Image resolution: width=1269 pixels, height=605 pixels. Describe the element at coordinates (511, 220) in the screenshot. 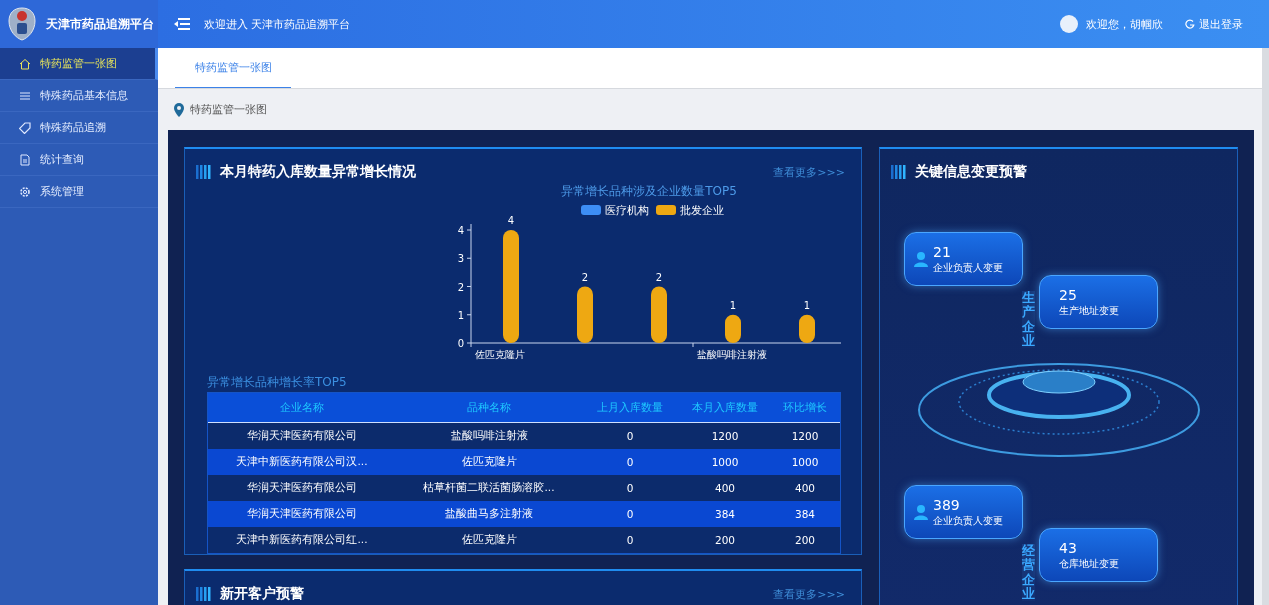

I see `data-label: 4` at that location.